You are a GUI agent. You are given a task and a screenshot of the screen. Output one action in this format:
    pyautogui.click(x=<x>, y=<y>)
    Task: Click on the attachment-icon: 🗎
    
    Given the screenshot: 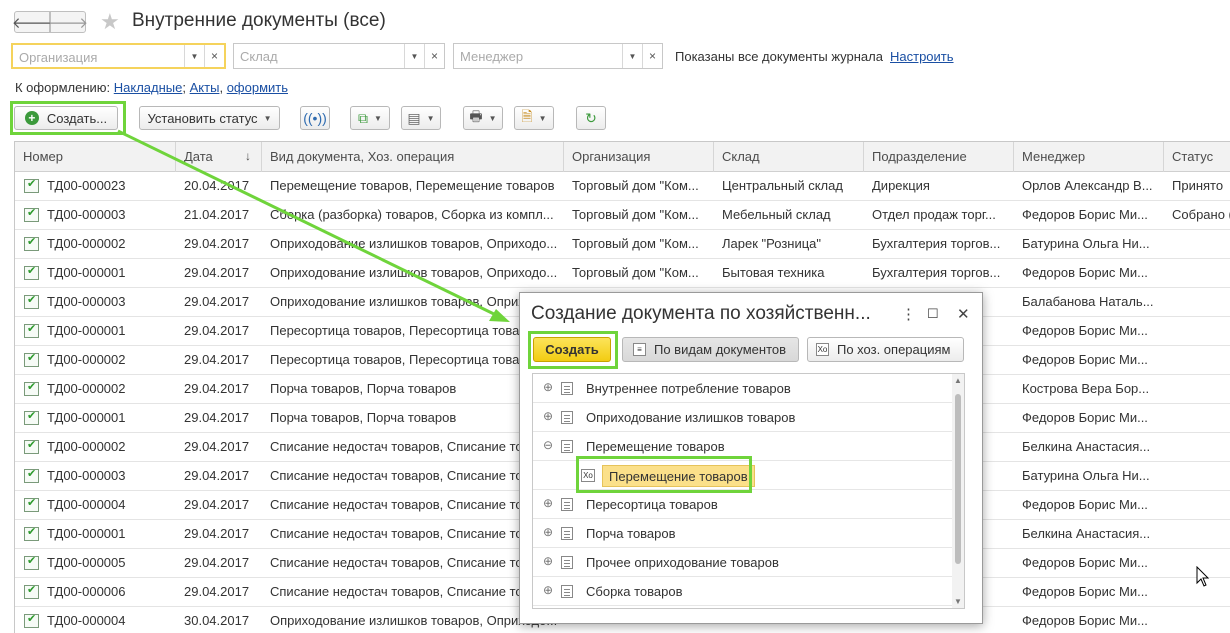 What is the action you would take?
    pyautogui.click(x=527, y=116)
    